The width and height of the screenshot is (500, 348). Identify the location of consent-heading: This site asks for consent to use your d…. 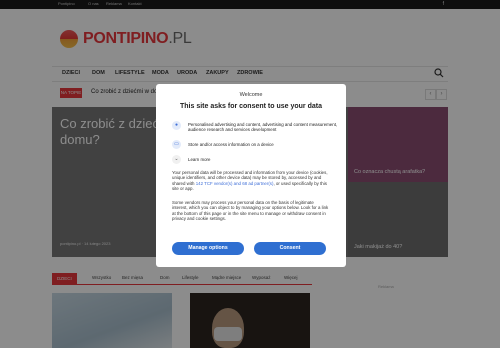
(251, 106).